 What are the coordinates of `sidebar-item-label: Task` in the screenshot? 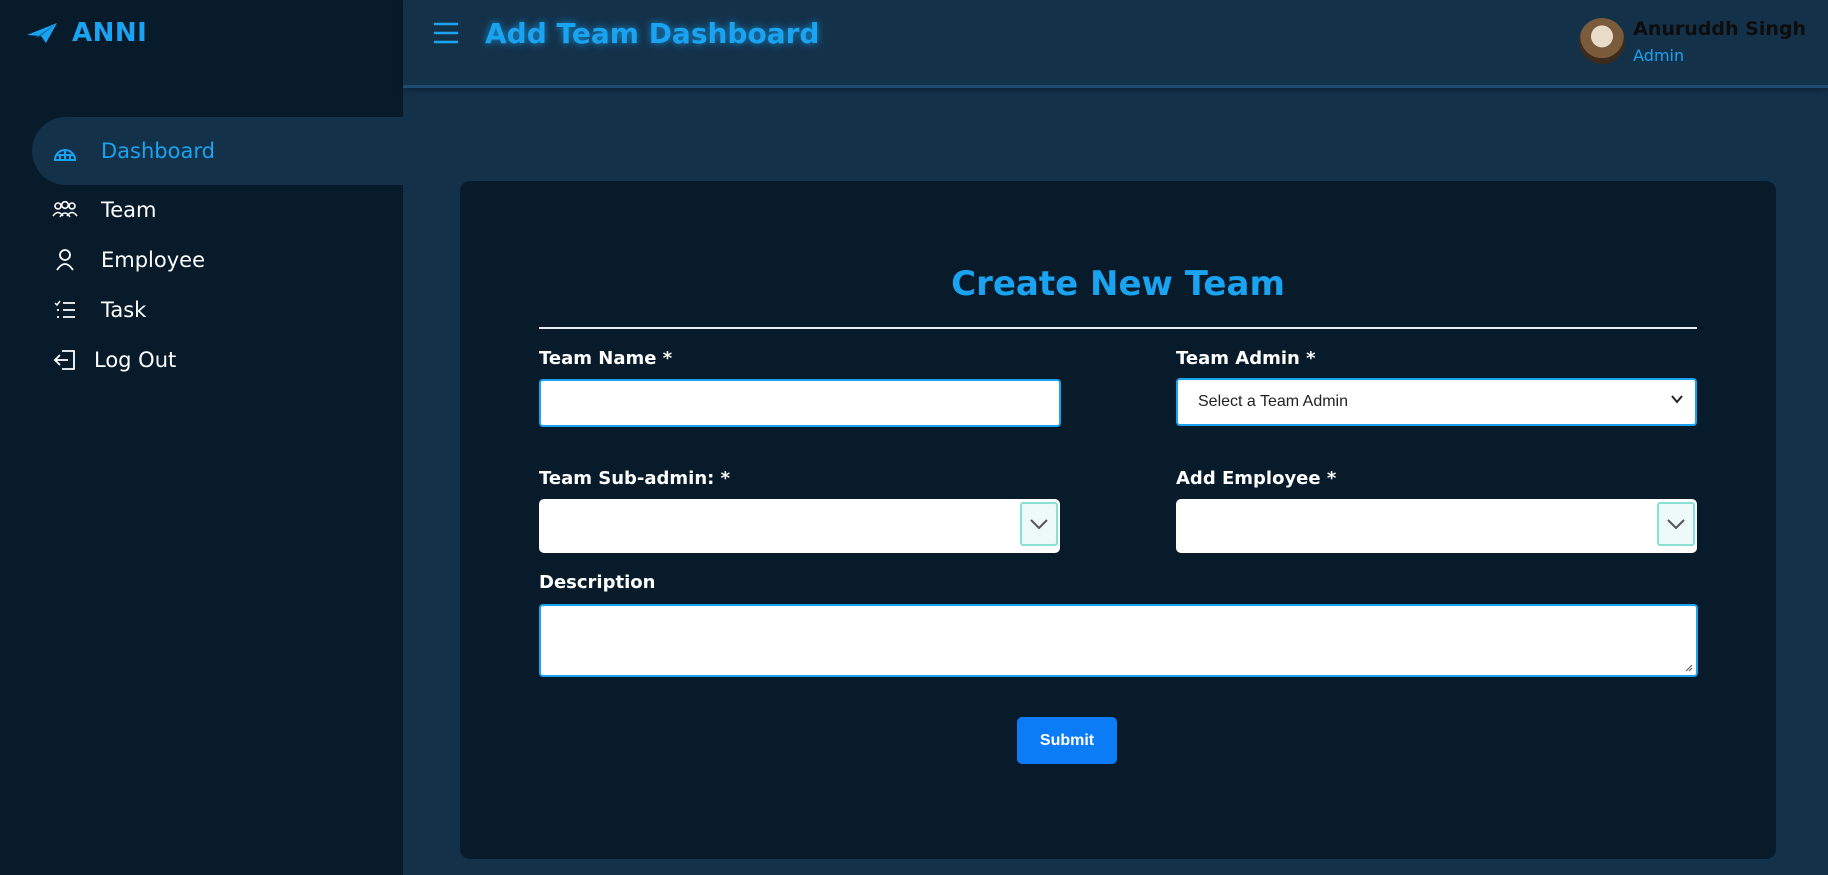 It's located at (124, 310).